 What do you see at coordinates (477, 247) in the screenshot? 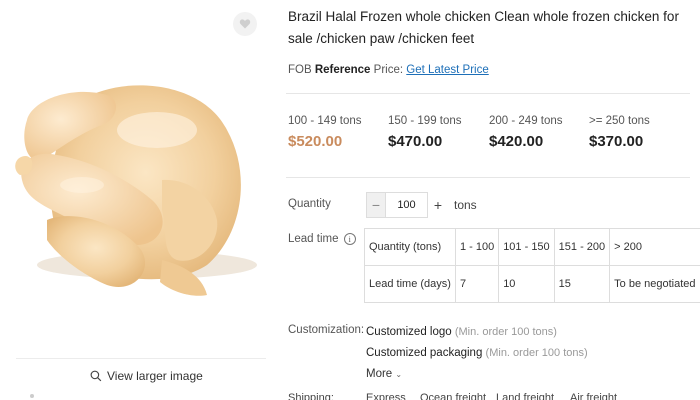
I see `table-cell: 1 - 100` at bounding box center [477, 247].